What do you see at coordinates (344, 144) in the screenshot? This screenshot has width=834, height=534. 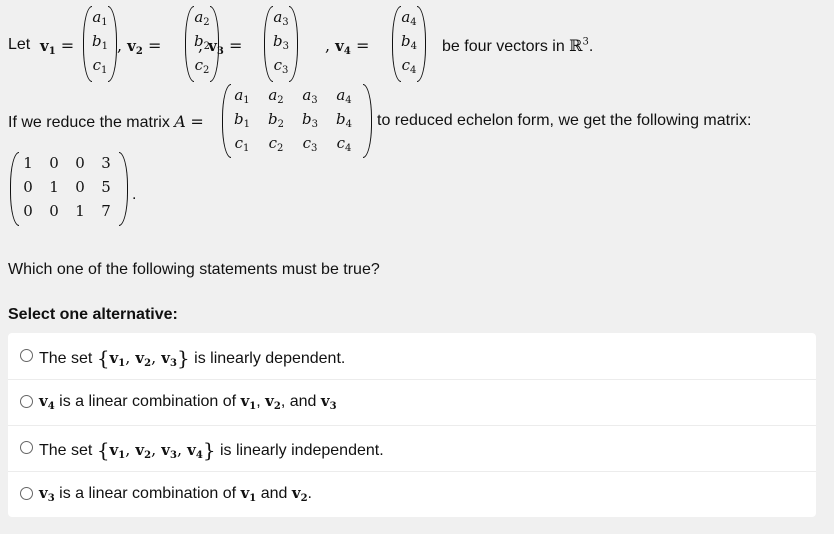 I see `matrix-entry: c4` at bounding box center [344, 144].